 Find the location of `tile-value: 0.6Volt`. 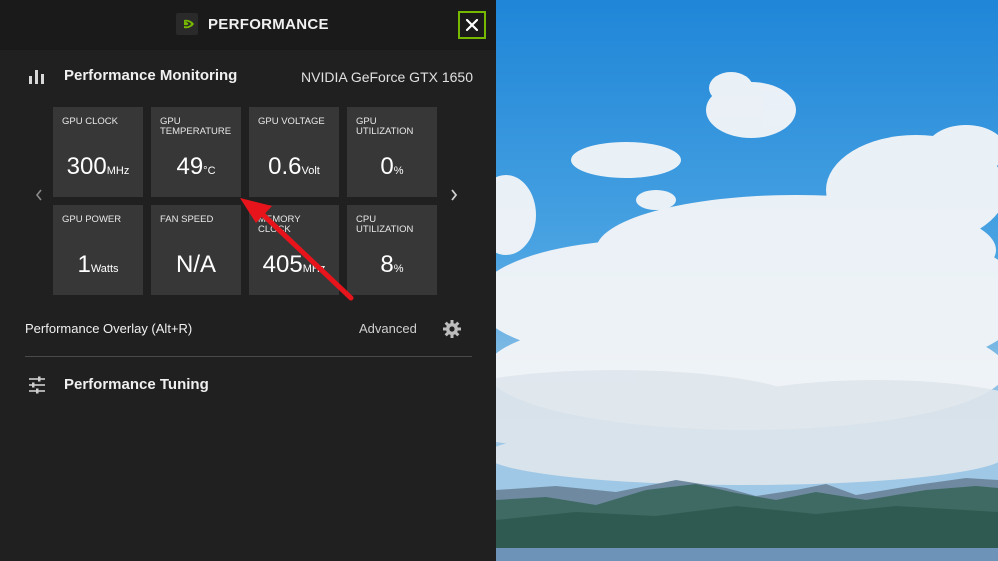

tile-value: 0.6Volt is located at coordinates (294, 166).